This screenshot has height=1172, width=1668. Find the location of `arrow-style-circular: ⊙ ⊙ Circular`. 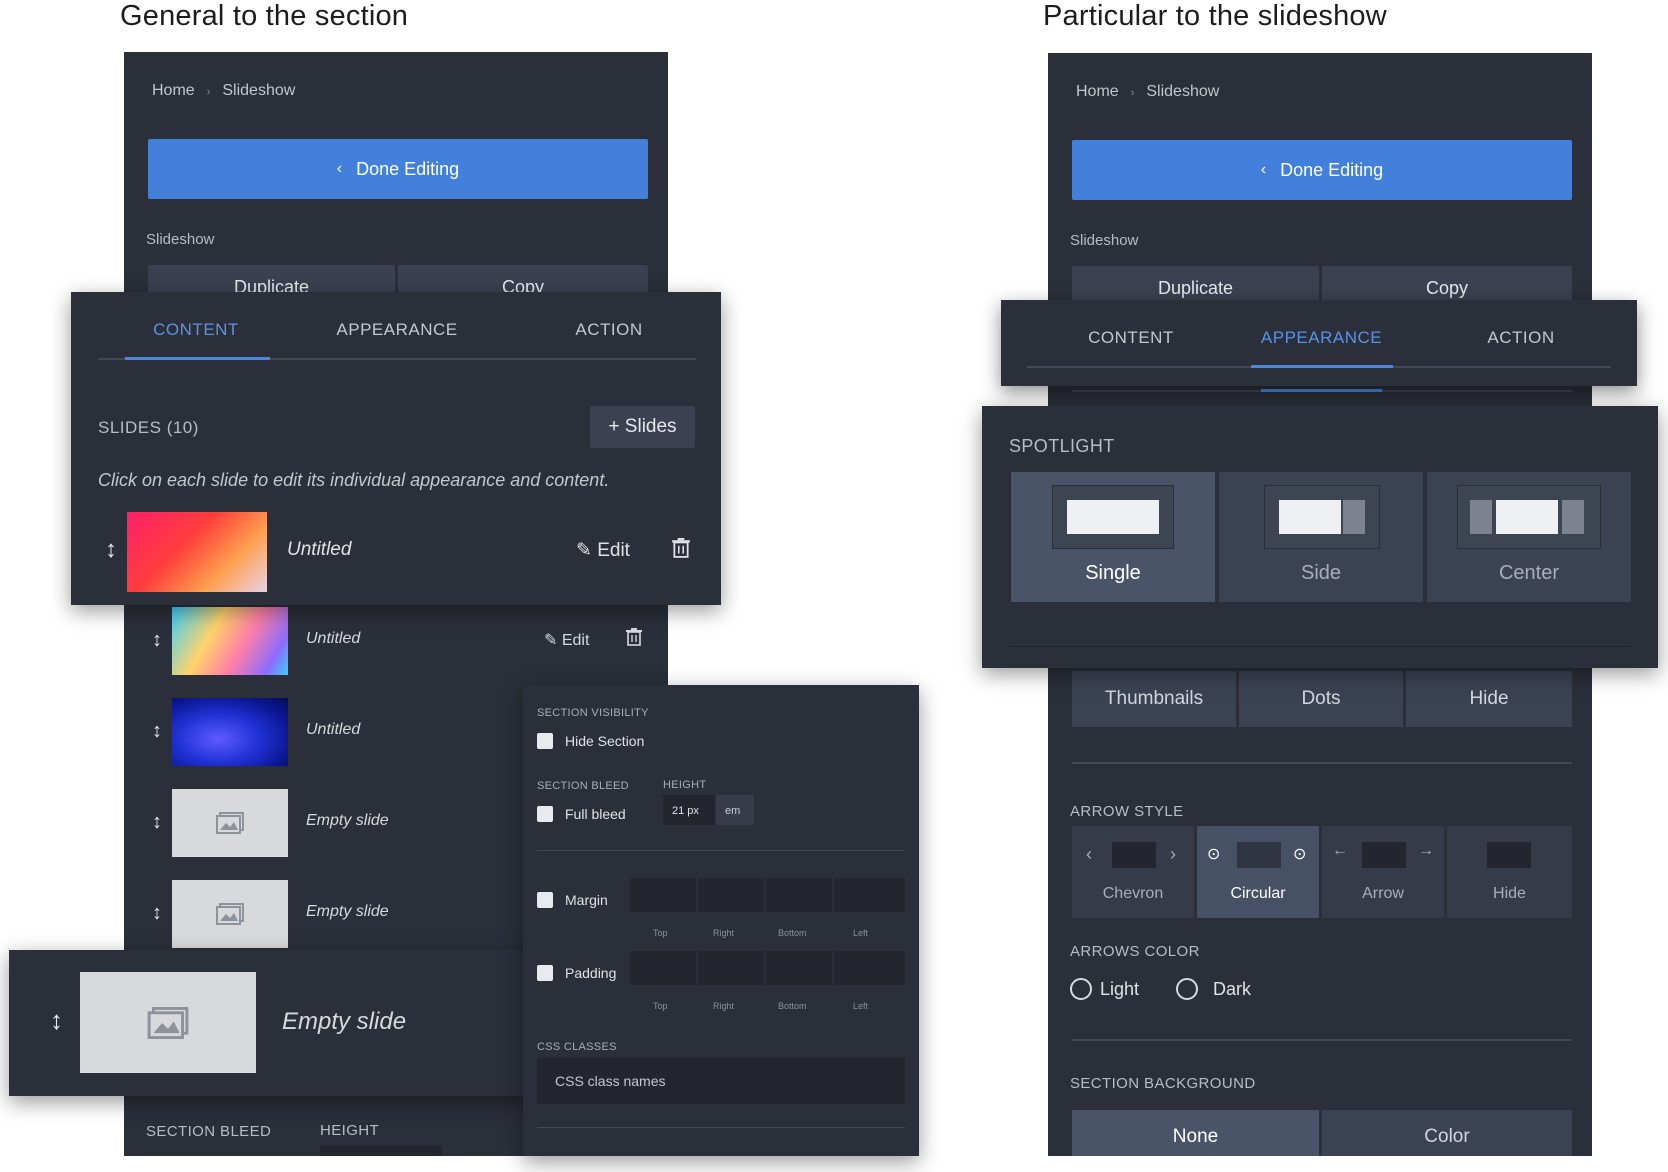

arrow-style-circular: ⊙ ⊙ Circular is located at coordinates (1258, 872).